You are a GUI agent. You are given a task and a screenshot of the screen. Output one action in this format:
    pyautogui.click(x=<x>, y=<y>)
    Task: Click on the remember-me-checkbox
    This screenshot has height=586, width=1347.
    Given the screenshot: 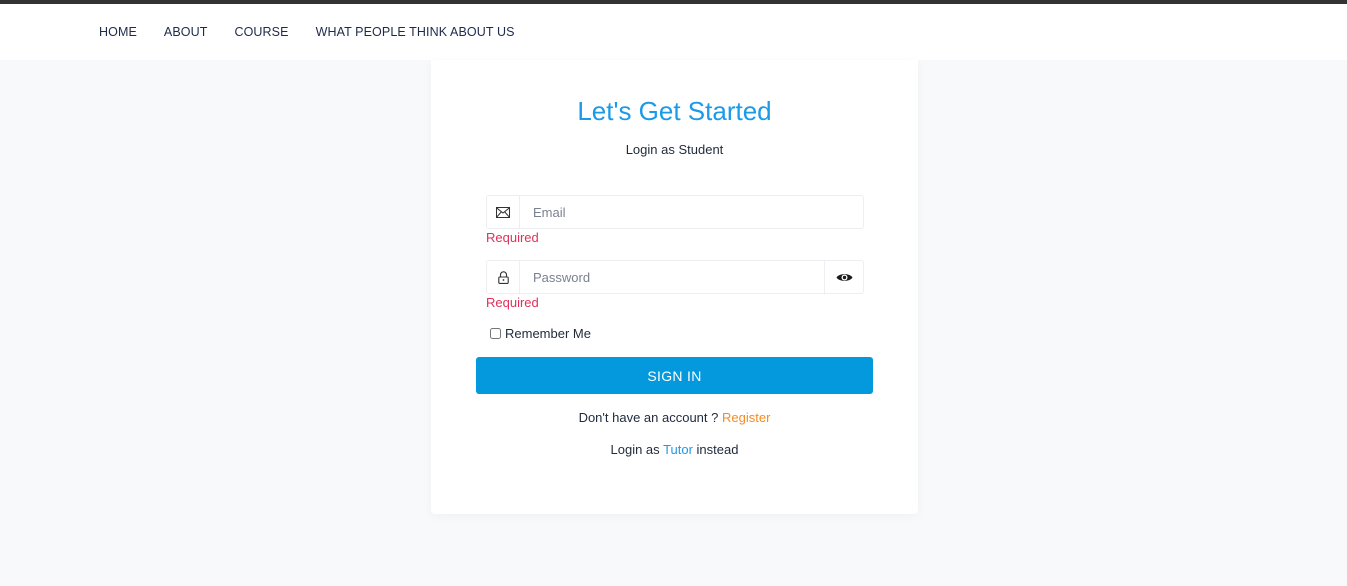 What is the action you would take?
    pyautogui.click(x=495, y=333)
    